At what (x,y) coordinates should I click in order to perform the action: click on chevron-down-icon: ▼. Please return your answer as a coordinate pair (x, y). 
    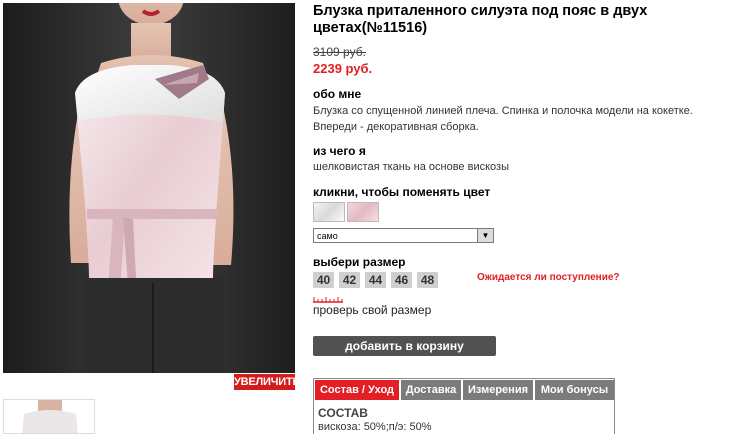
    Looking at the image, I should click on (485, 235).